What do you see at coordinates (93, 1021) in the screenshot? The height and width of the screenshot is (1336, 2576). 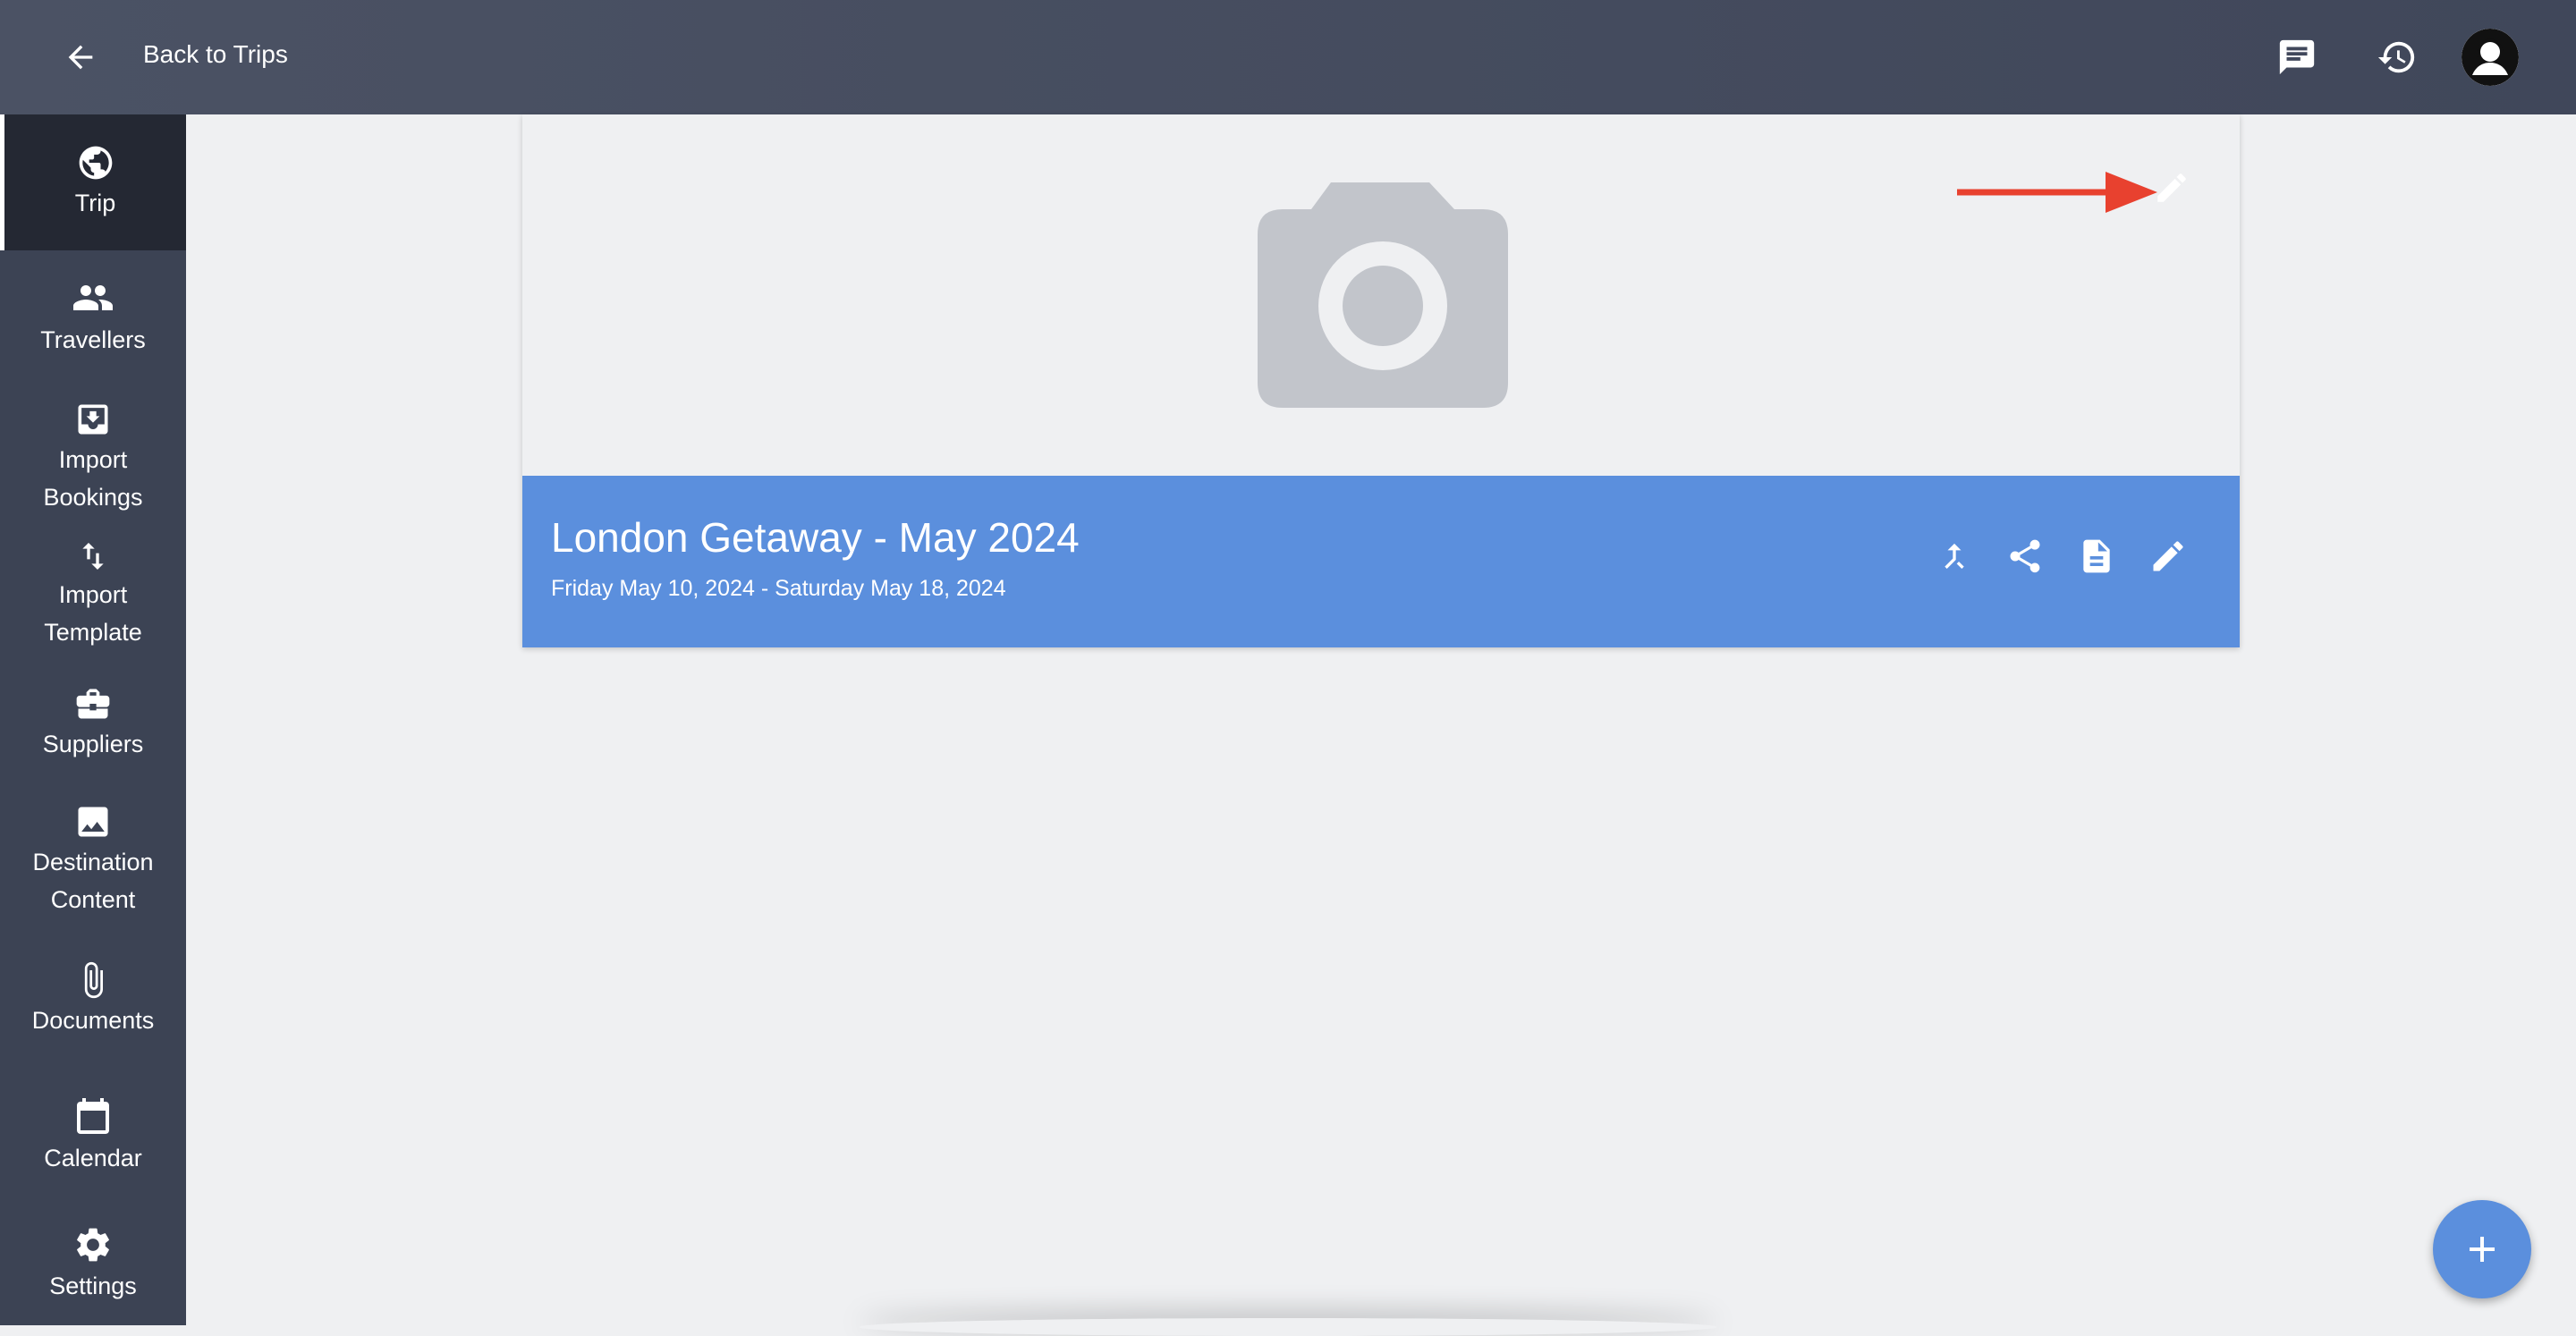 I see `sidebar-item-label: Documents` at bounding box center [93, 1021].